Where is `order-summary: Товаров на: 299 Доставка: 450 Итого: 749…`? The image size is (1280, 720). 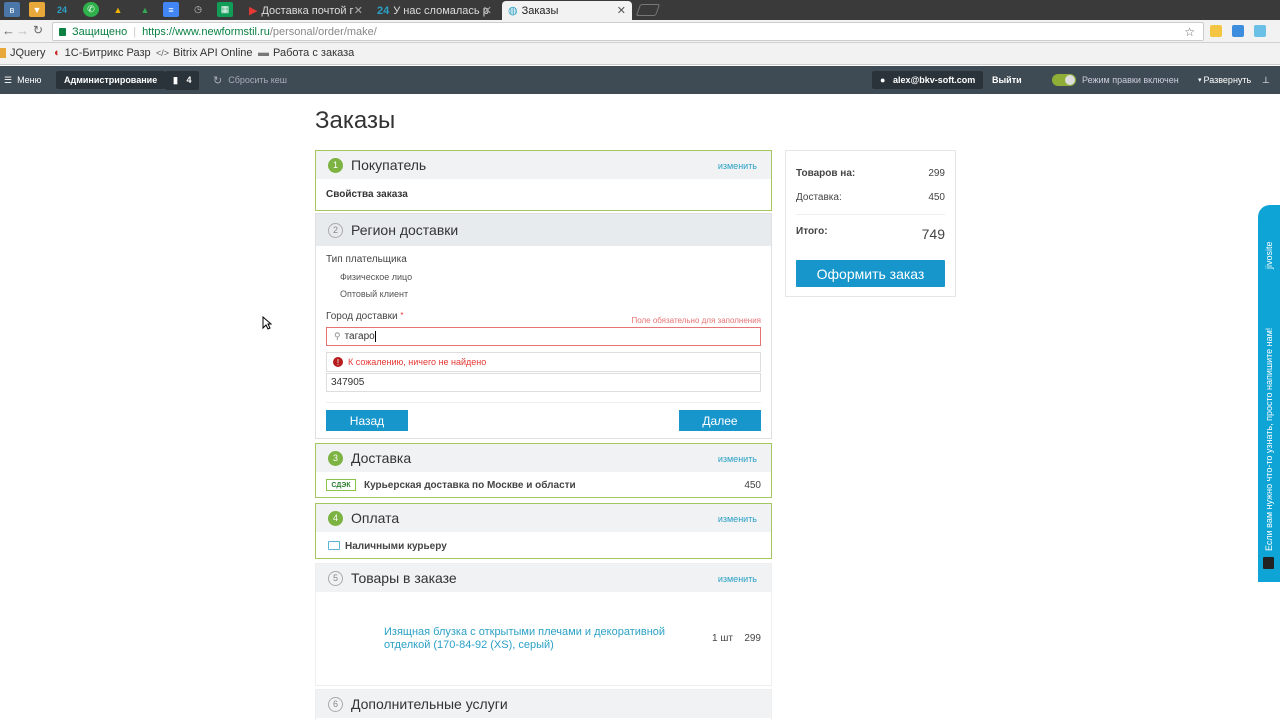 order-summary: Товаров на: 299 Доставка: 450 Итого: 749… is located at coordinates (870, 223).